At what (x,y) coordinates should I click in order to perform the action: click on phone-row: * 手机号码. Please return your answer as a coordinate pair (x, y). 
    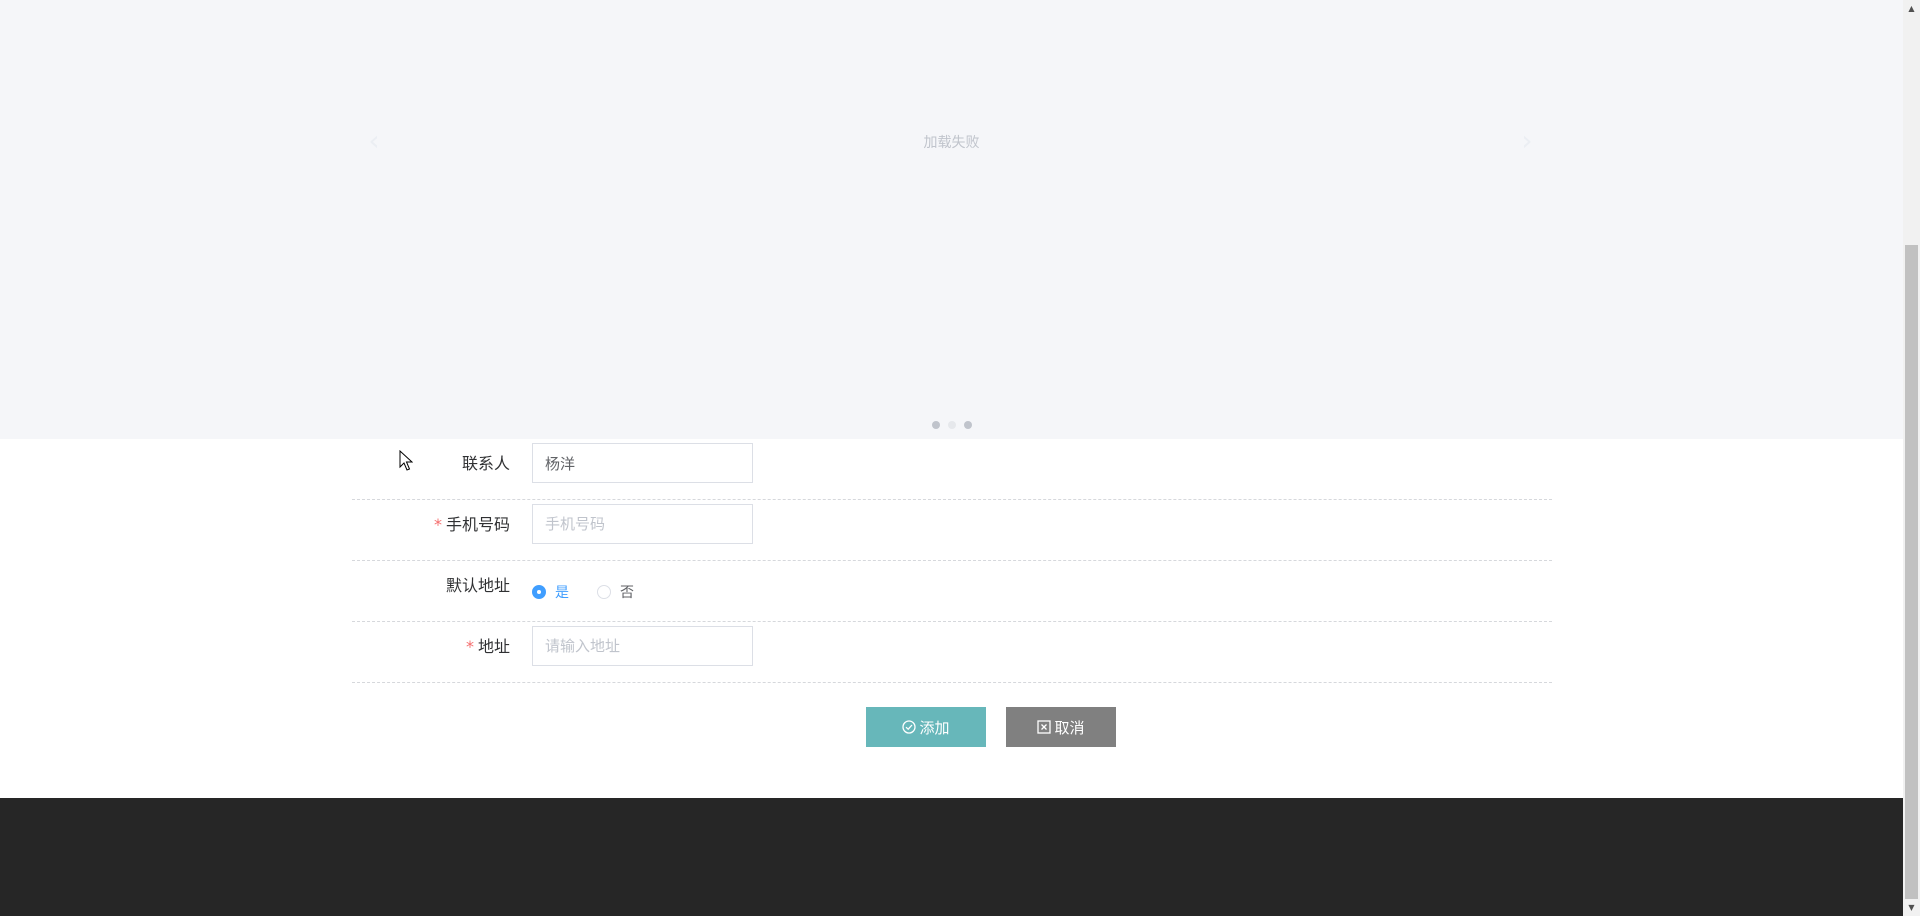
    Looking at the image, I should click on (952, 530).